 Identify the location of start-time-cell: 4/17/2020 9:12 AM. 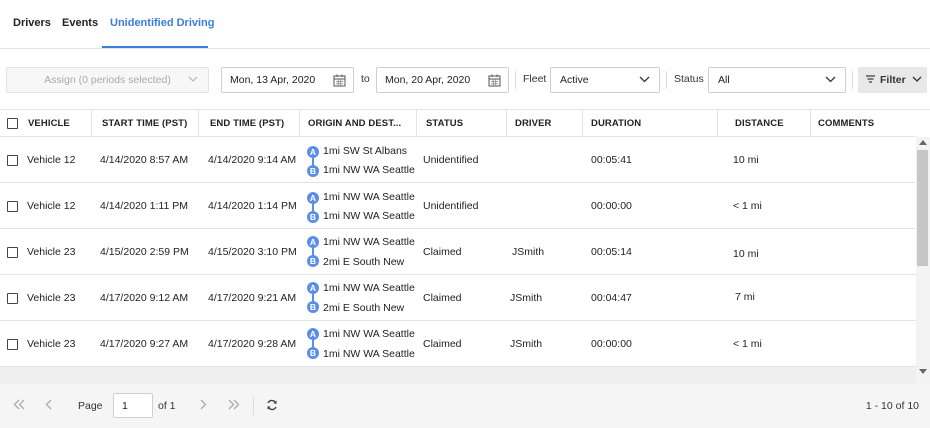
(144, 298).